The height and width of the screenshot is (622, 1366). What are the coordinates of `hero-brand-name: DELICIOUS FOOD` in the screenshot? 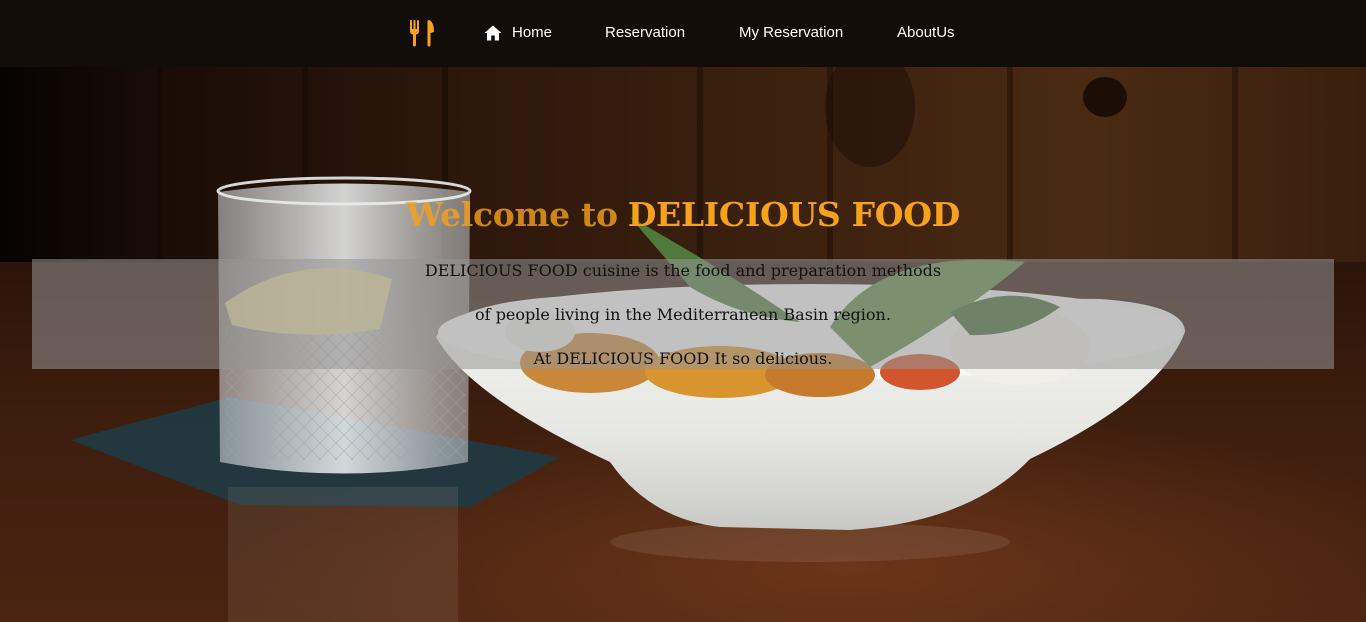 It's located at (794, 214).